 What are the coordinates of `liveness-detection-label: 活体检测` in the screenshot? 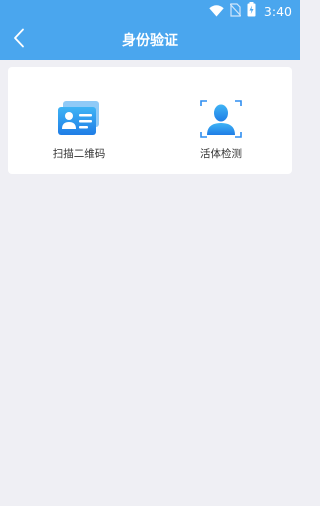 It's located at (221, 154).